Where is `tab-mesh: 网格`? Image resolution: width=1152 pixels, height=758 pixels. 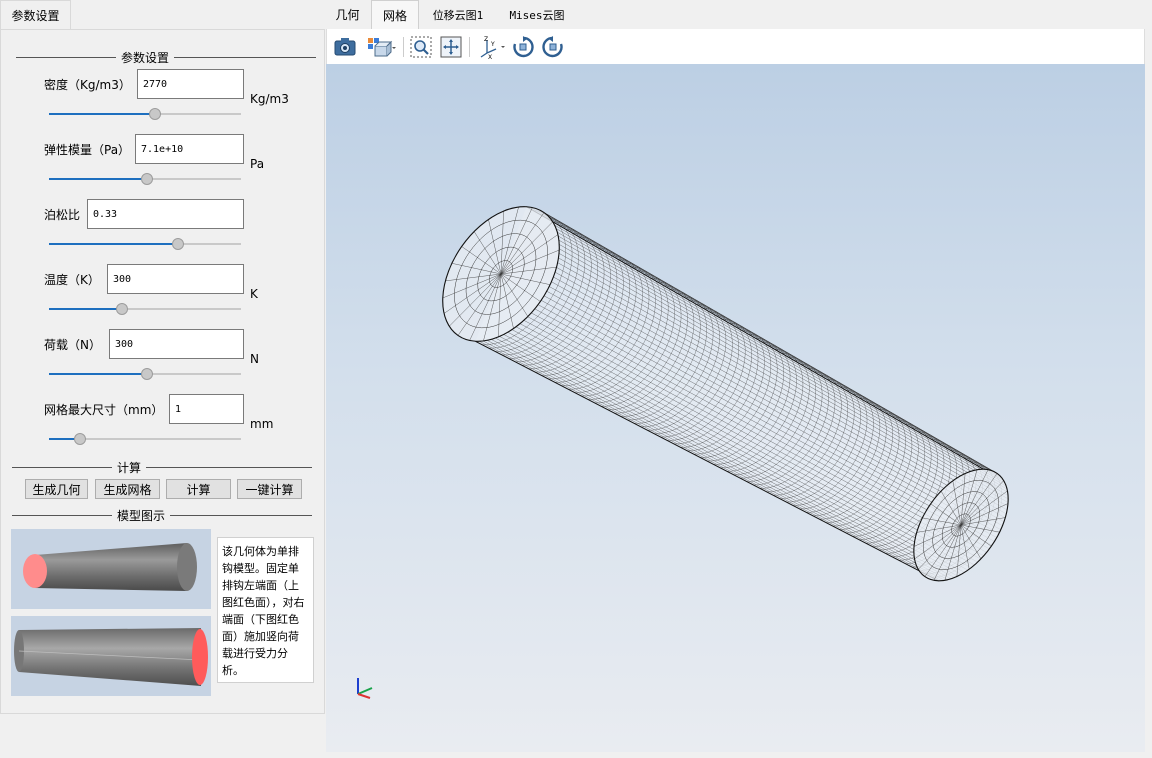
tab-mesh: 网格 is located at coordinates (395, 14).